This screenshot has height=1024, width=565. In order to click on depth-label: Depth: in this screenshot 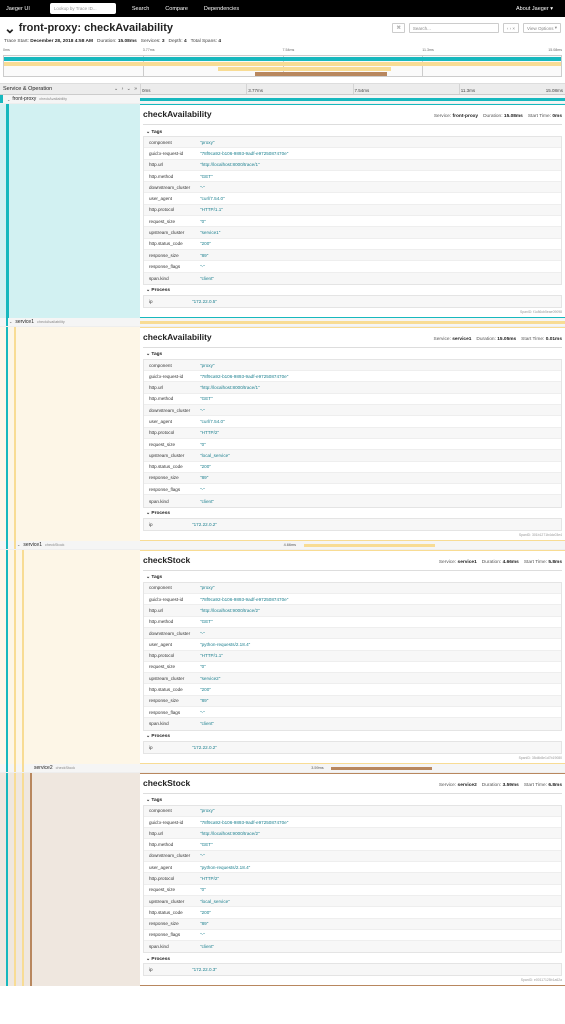, I will do `click(175, 41)`.